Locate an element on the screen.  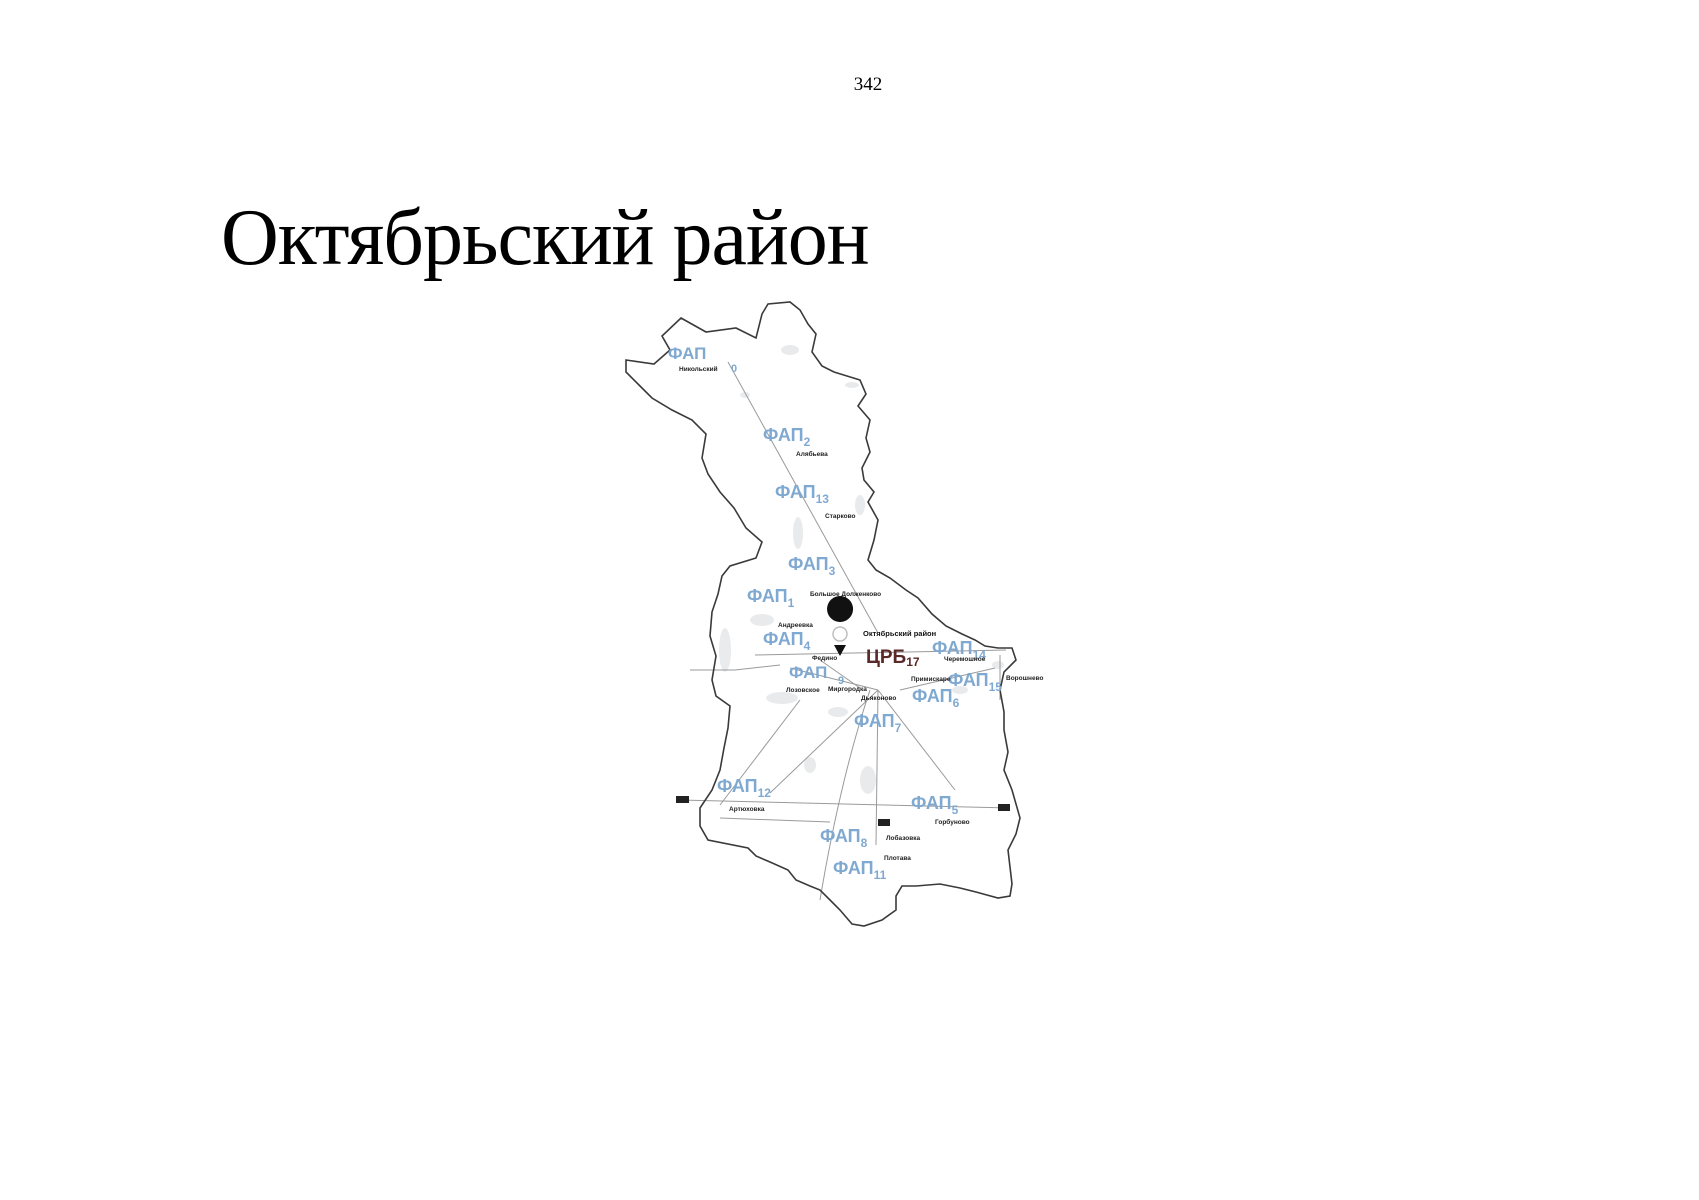
svg-text: ФАП6 is located at coordinates (936, 698).